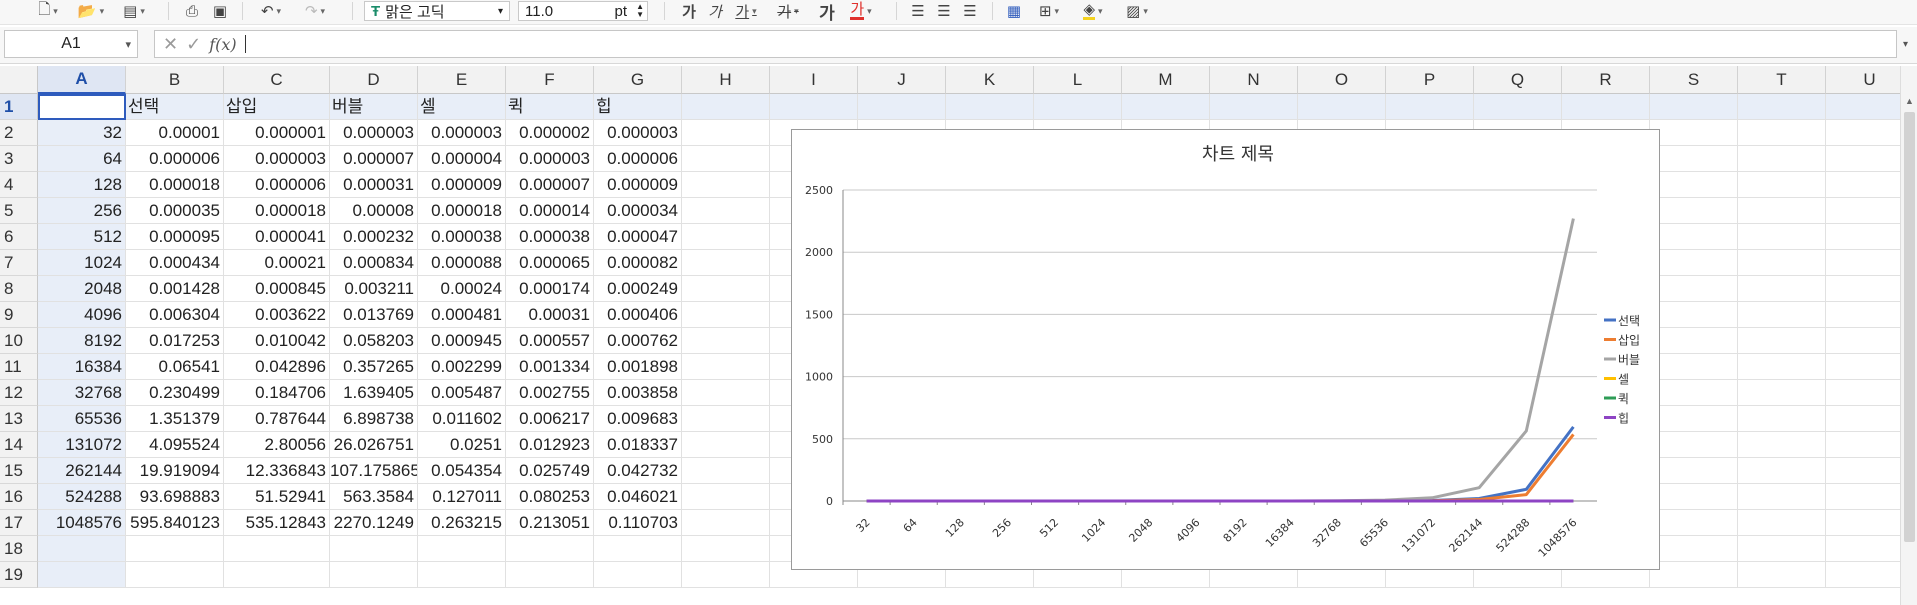 Image resolution: width=1917 pixels, height=605 pixels. What do you see at coordinates (970, 11) in the screenshot?
I see `align-right-button: ☰` at bounding box center [970, 11].